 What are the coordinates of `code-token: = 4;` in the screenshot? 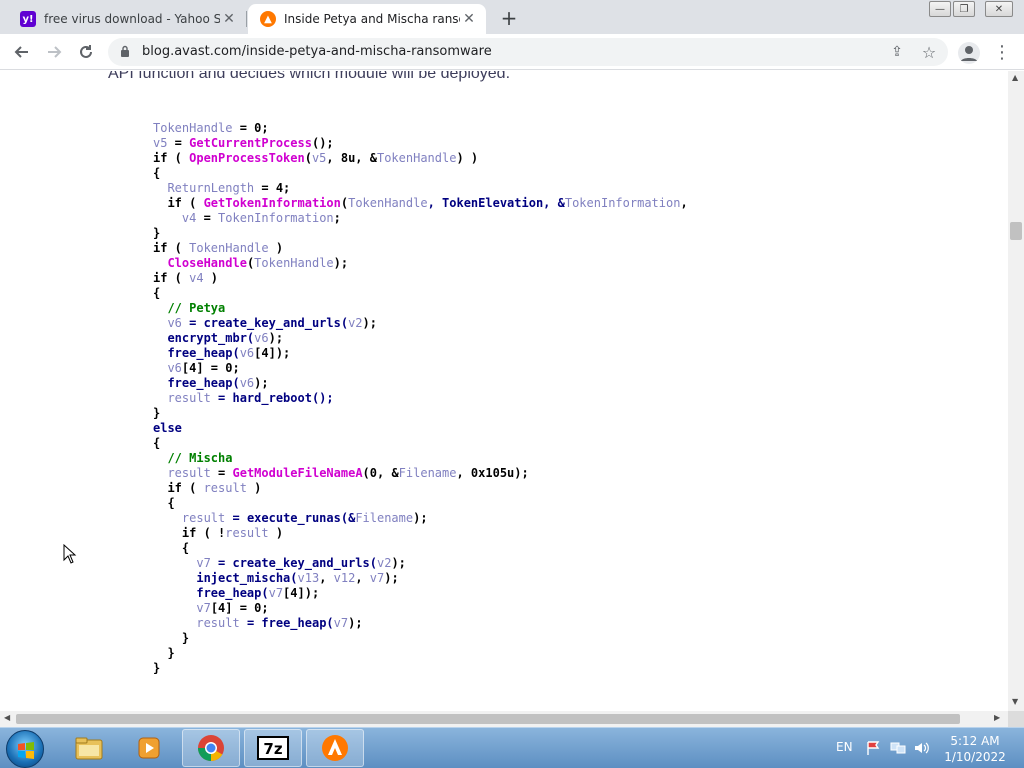 It's located at (272, 188).